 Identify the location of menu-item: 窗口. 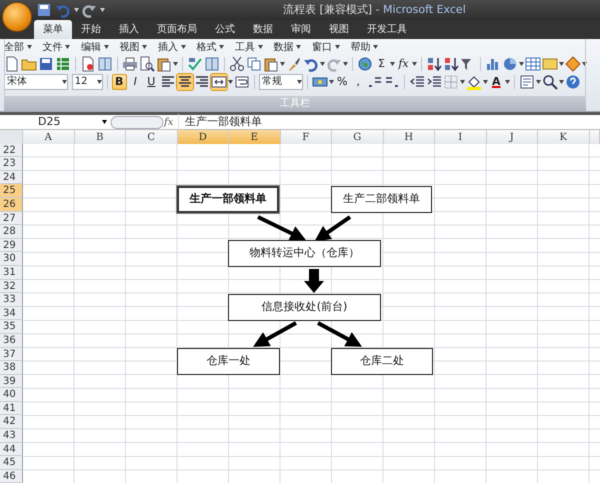
(322, 47).